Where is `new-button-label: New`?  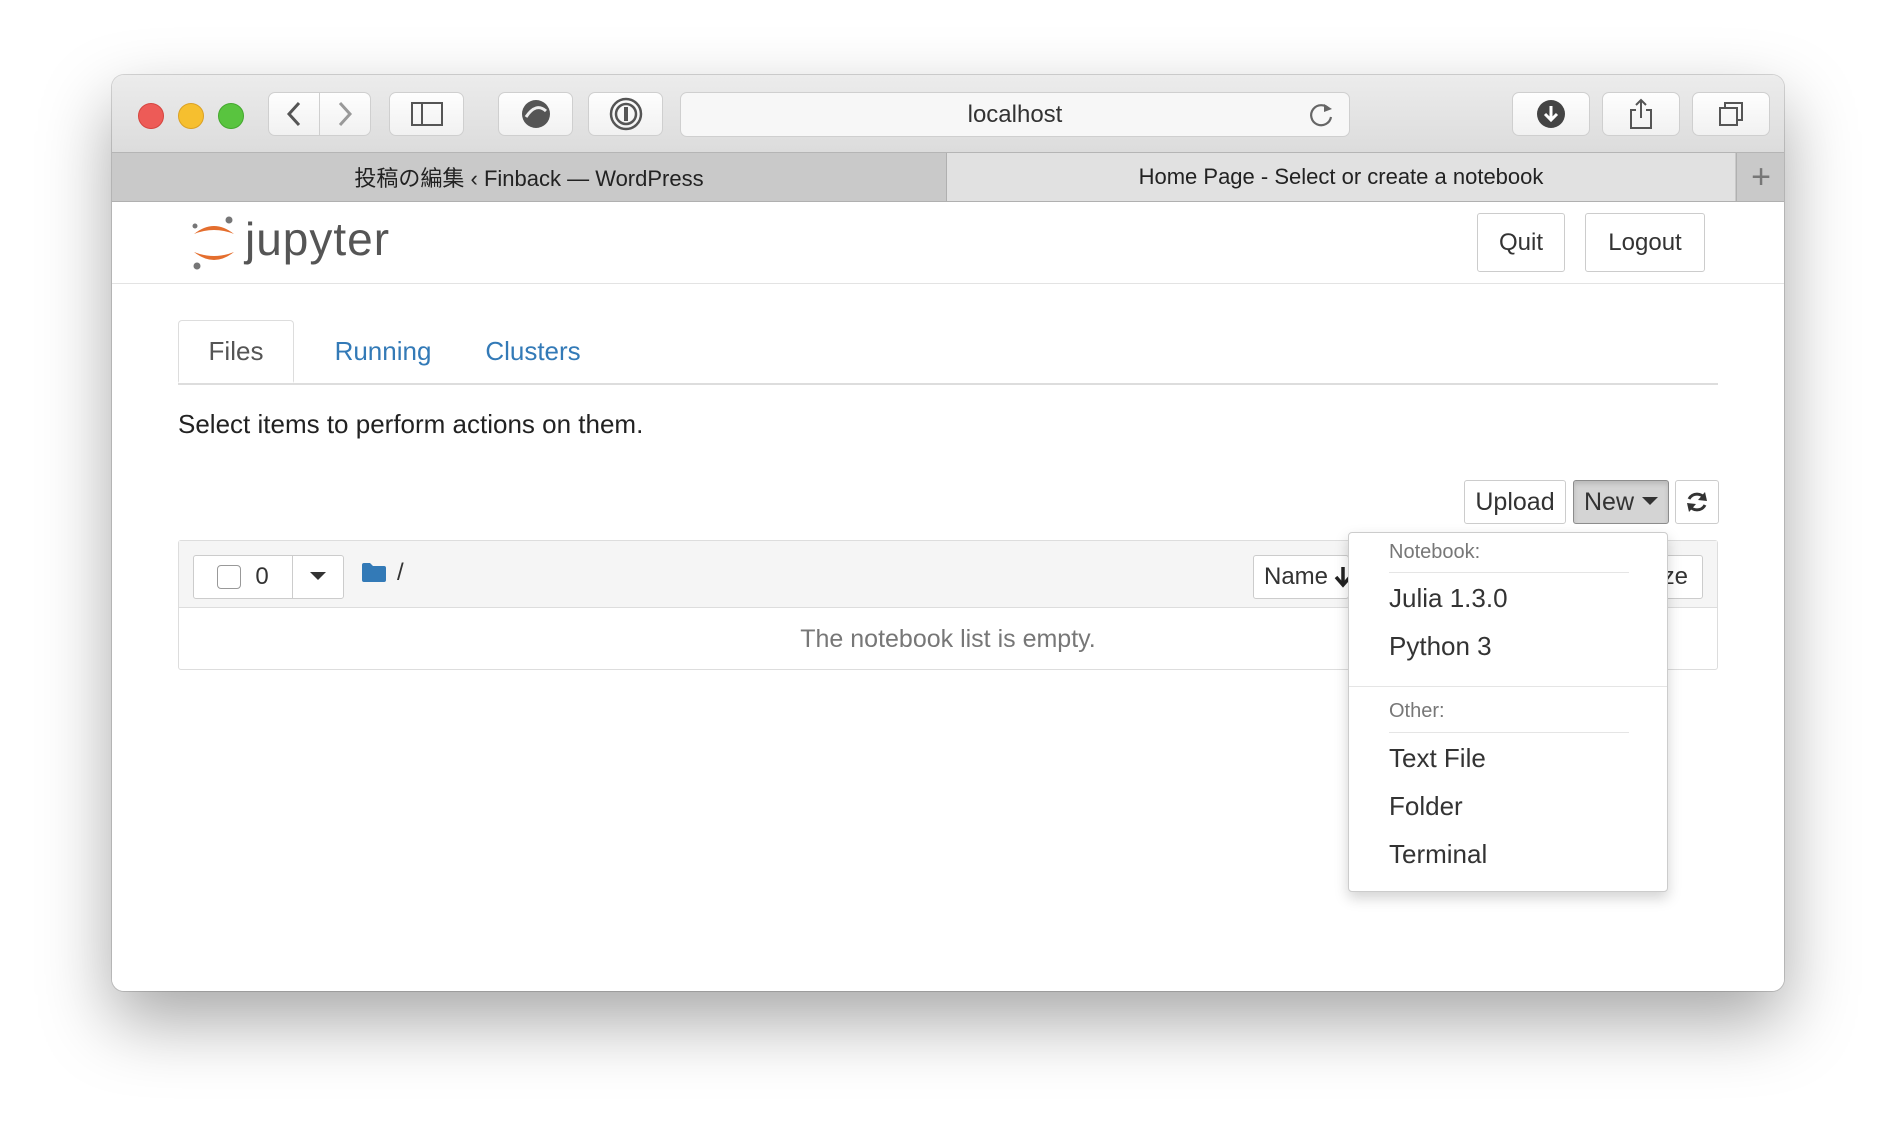 new-button-label: New is located at coordinates (1608, 501).